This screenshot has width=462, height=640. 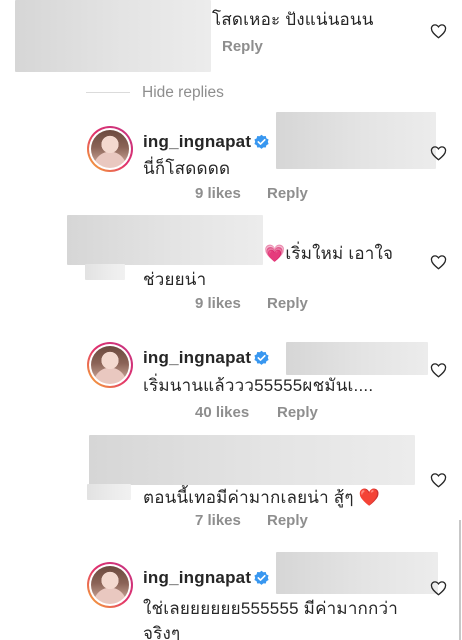 What do you see at coordinates (271, 608) in the screenshot?
I see `comment-text: ใช่เลยยยยยย555555 มีค่ามากกว่า` at bounding box center [271, 608].